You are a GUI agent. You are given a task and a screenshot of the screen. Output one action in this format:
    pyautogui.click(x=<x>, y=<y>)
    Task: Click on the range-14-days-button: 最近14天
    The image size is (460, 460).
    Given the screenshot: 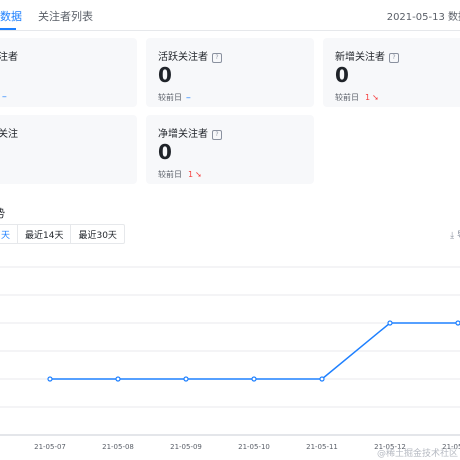 What is the action you would take?
    pyautogui.click(x=43, y=234)
    